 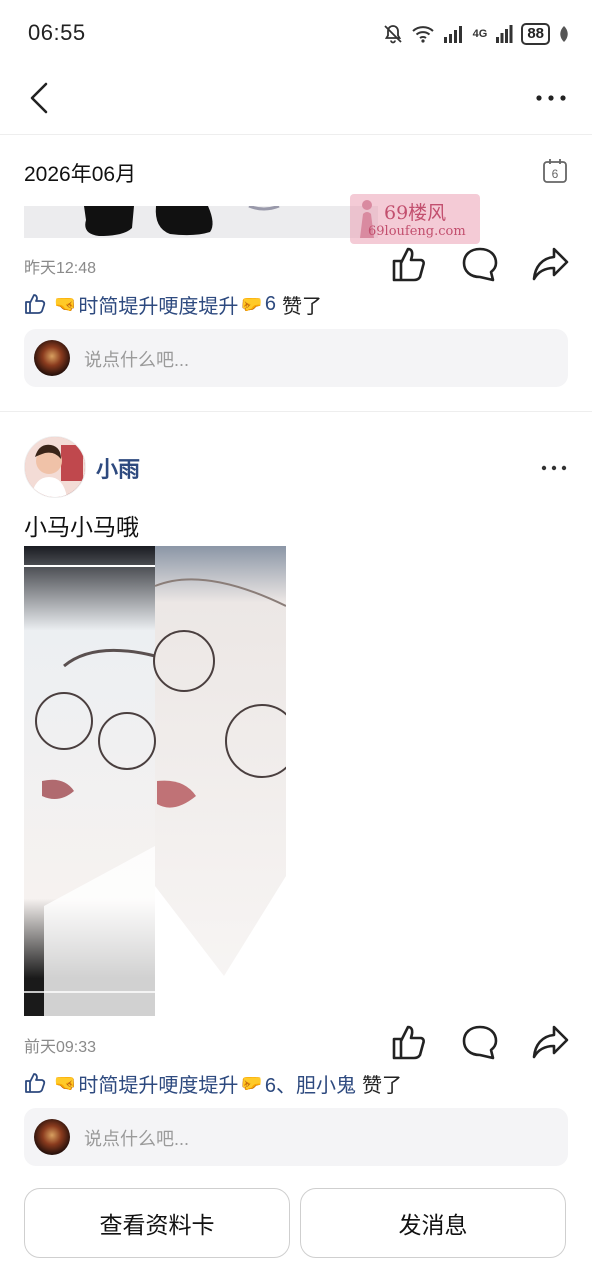 I want to click on post-time: 前天09:33, so click(x=60, y=1047).